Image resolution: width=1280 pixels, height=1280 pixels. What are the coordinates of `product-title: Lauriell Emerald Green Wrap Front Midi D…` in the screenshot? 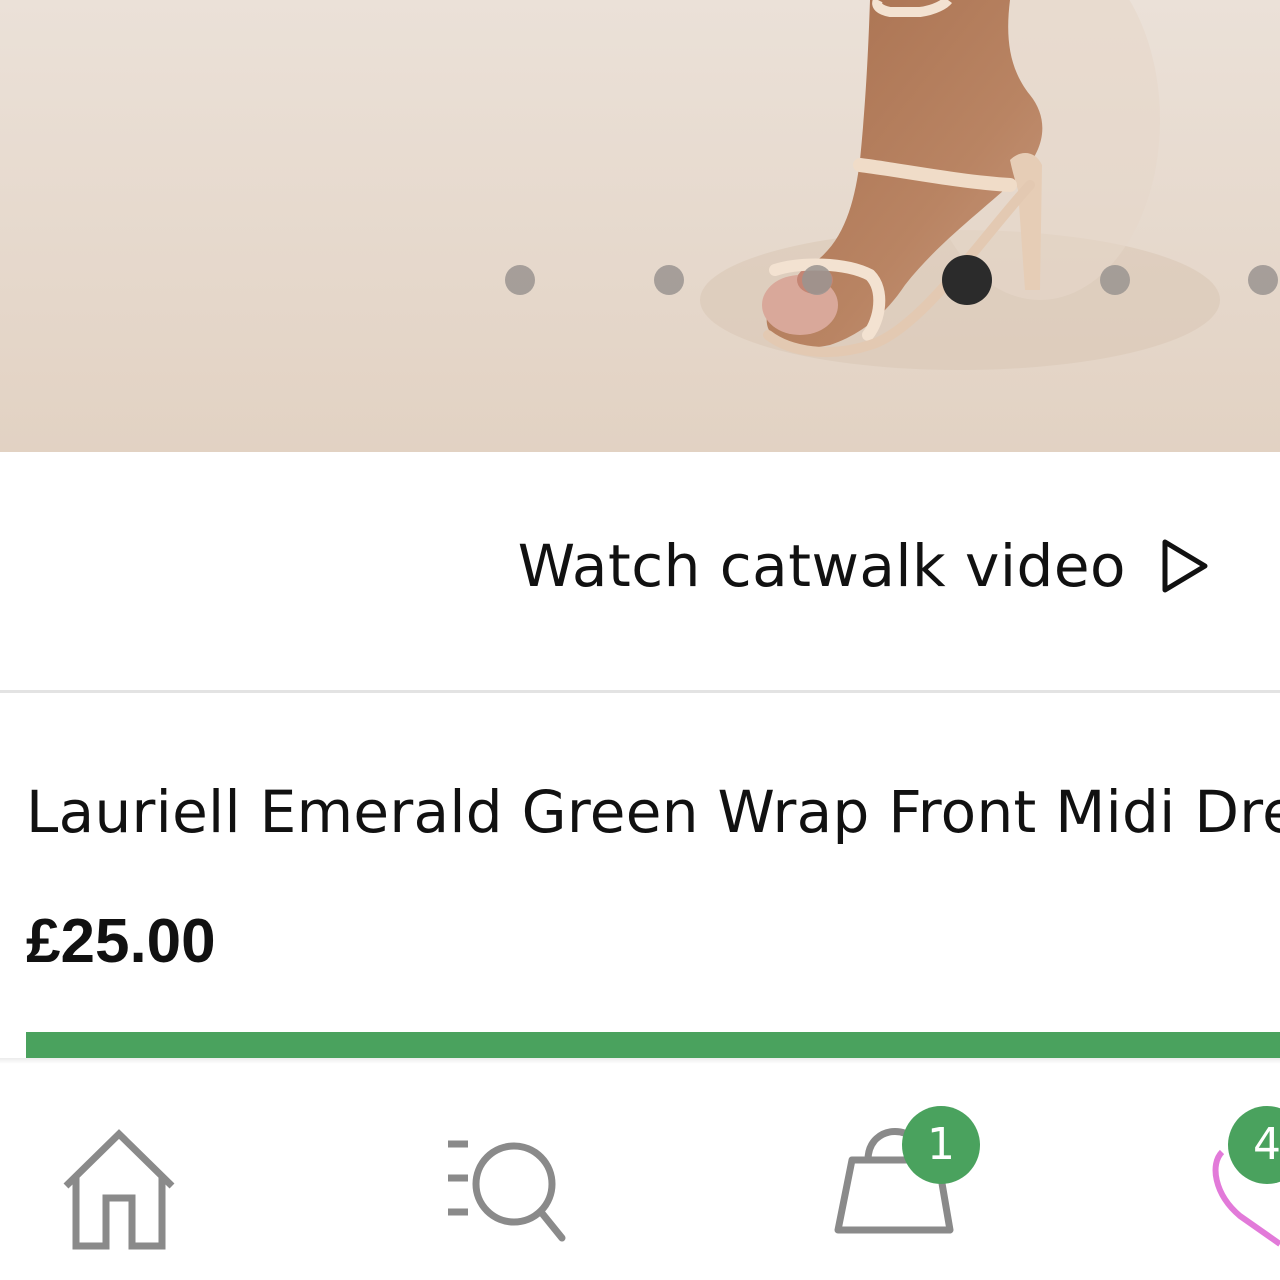 It's located at (653, 812).